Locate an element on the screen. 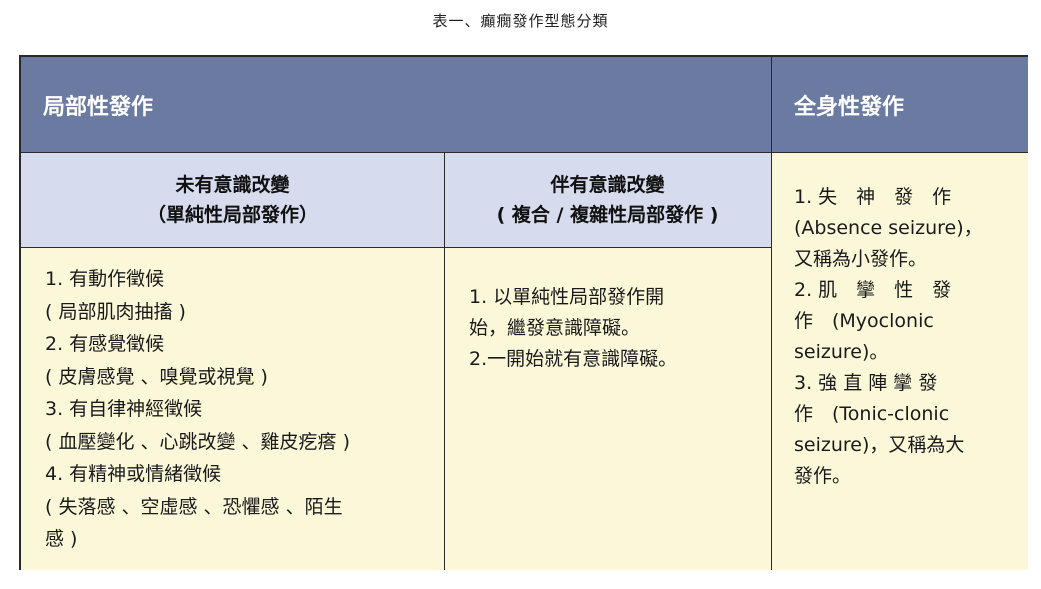  list-item: 3. 強 直 陣 攣 發 is located at coordinates (866, 383).